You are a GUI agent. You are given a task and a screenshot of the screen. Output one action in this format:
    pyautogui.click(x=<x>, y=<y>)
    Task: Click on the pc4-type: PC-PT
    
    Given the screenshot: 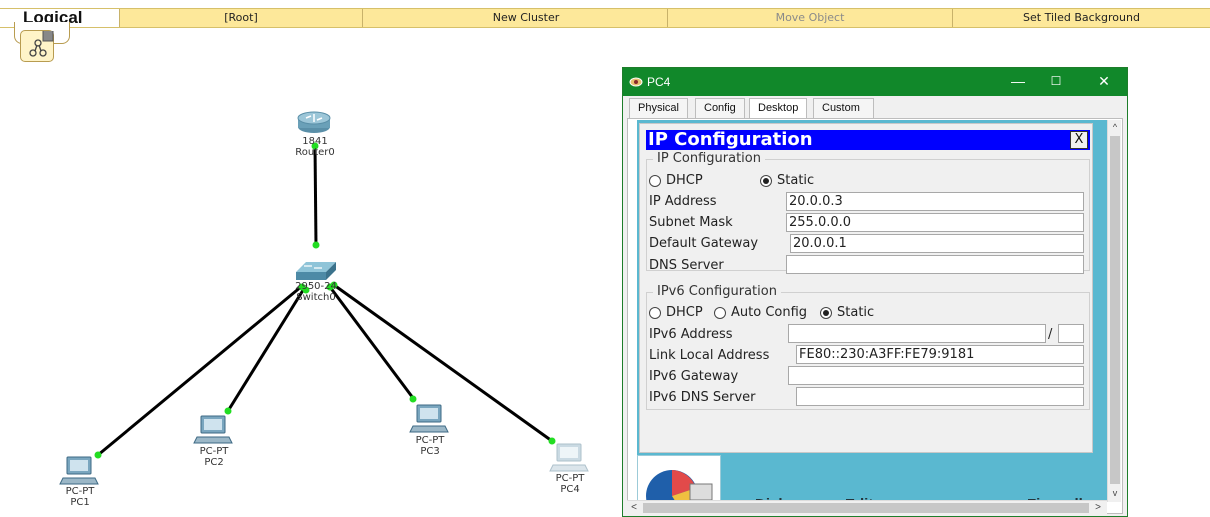 What is the action you would take?
    pyautogui.click(x=570, y=478)
    